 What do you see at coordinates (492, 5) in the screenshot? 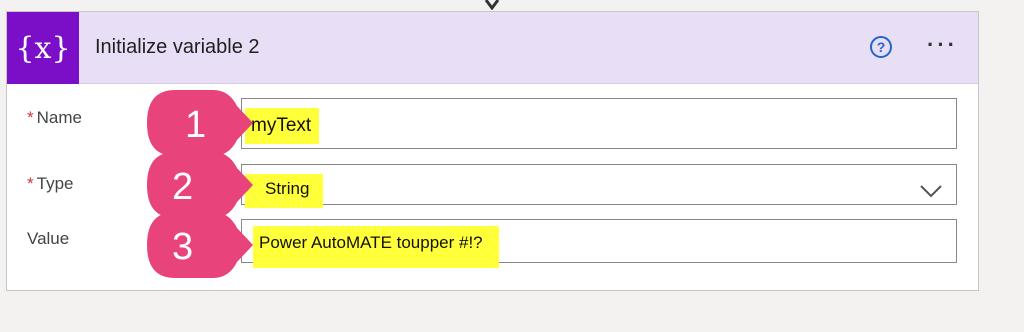
I see `flow-connector-arrow-icon` at bounding box center [492, 5].